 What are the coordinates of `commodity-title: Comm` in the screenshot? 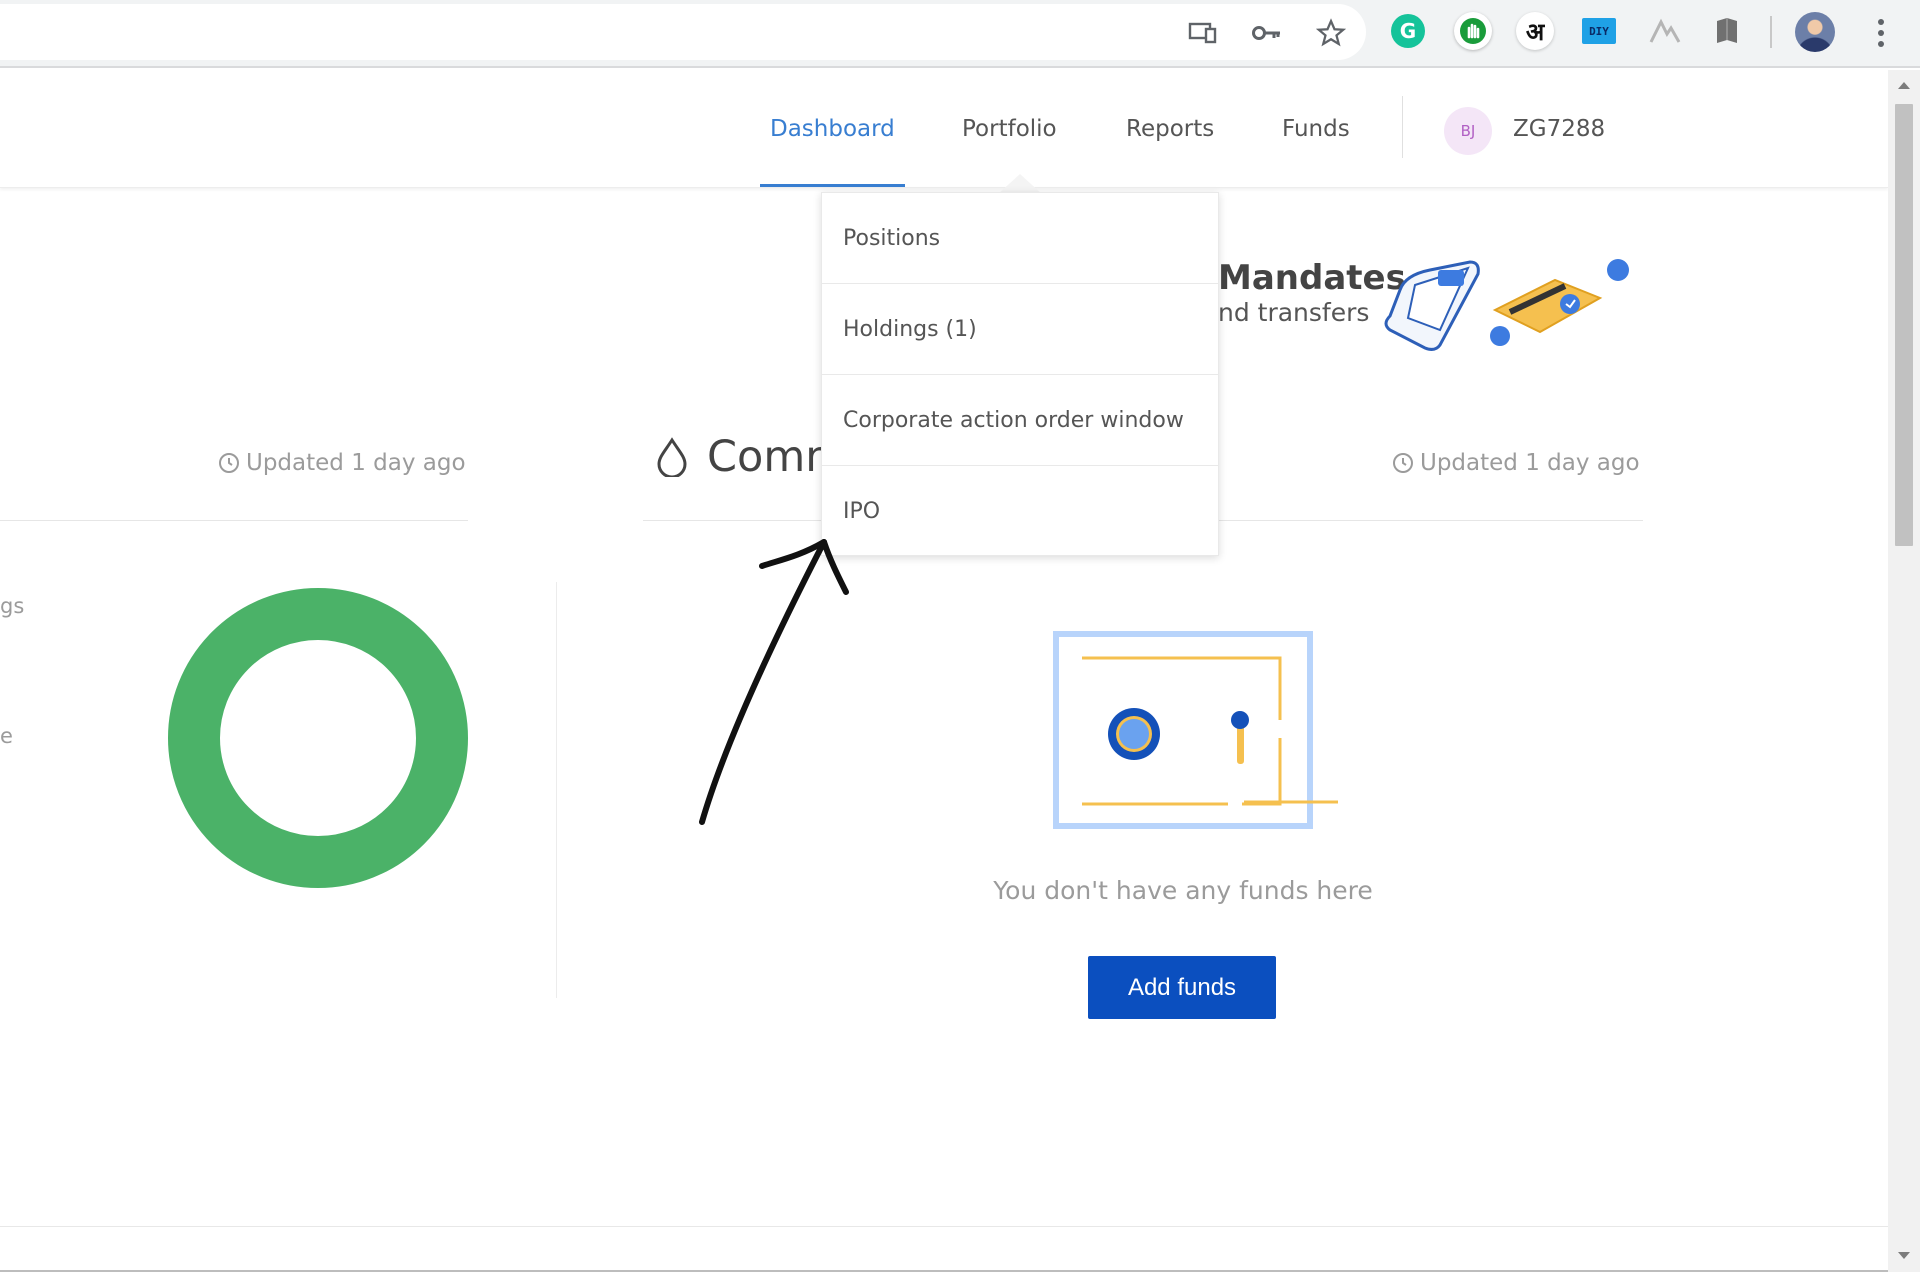 It's located at (751, 457).